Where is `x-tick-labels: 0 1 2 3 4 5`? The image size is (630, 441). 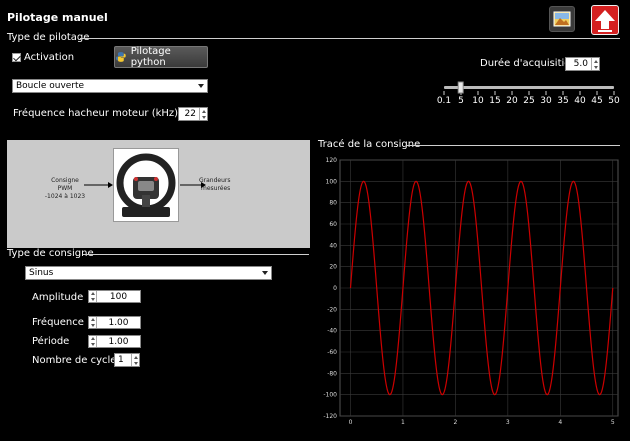
x-tick-labels: 0 1 2 3 4 5 is located at coordinates (482, 422).